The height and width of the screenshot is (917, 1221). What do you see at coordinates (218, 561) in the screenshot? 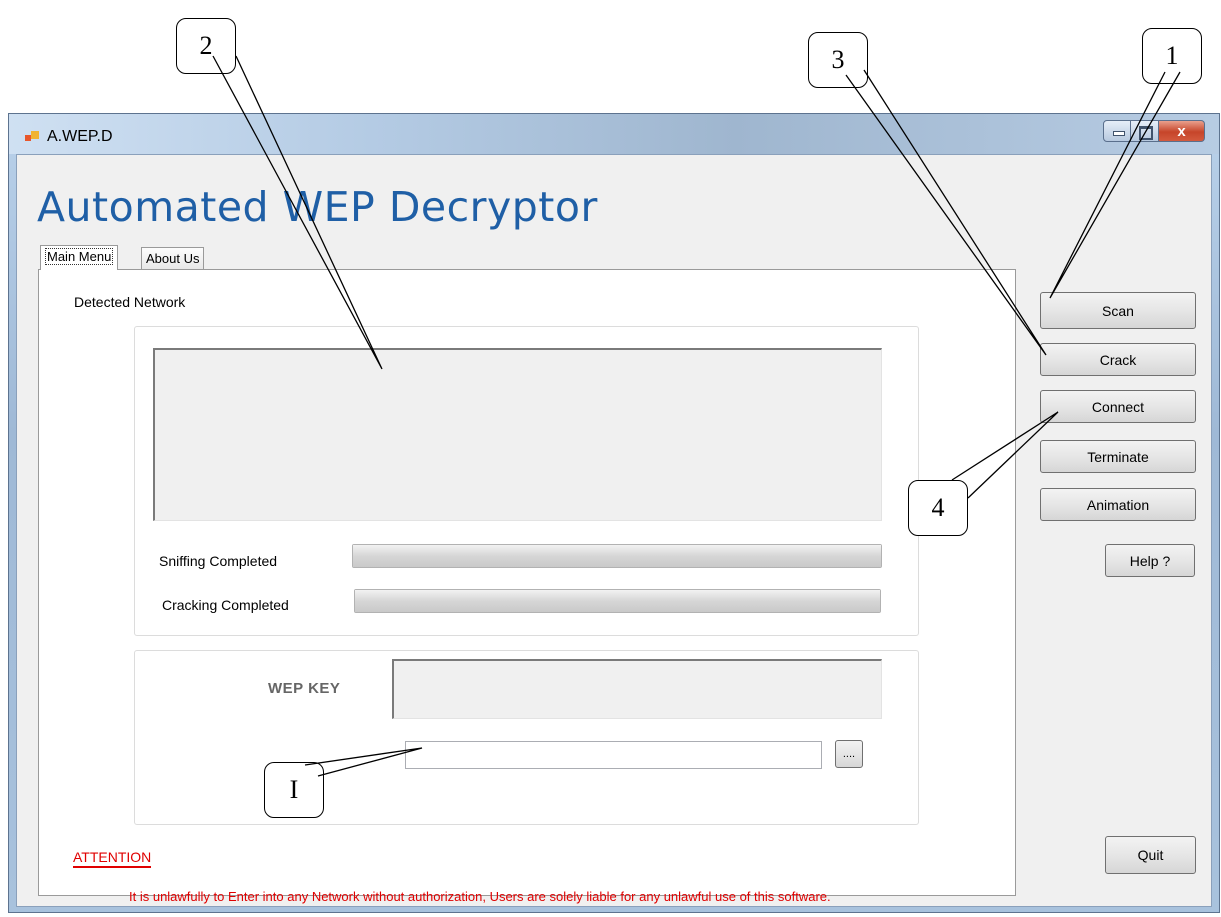
I see `sniffing-completed-label: Sniffing Completed` at bounding box center [218, 561].